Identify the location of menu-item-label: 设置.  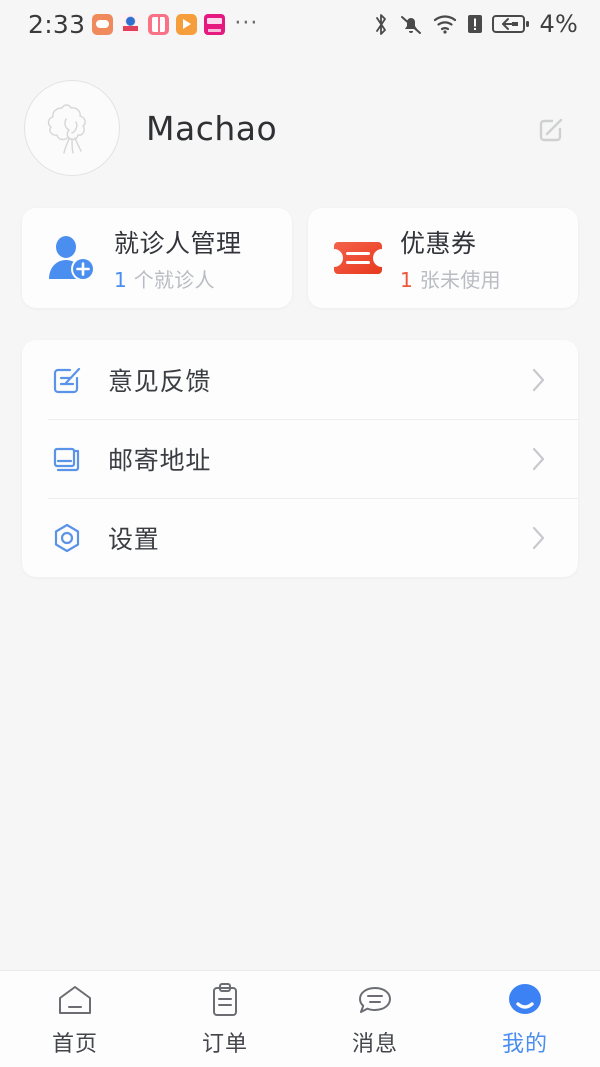
(134, 539).